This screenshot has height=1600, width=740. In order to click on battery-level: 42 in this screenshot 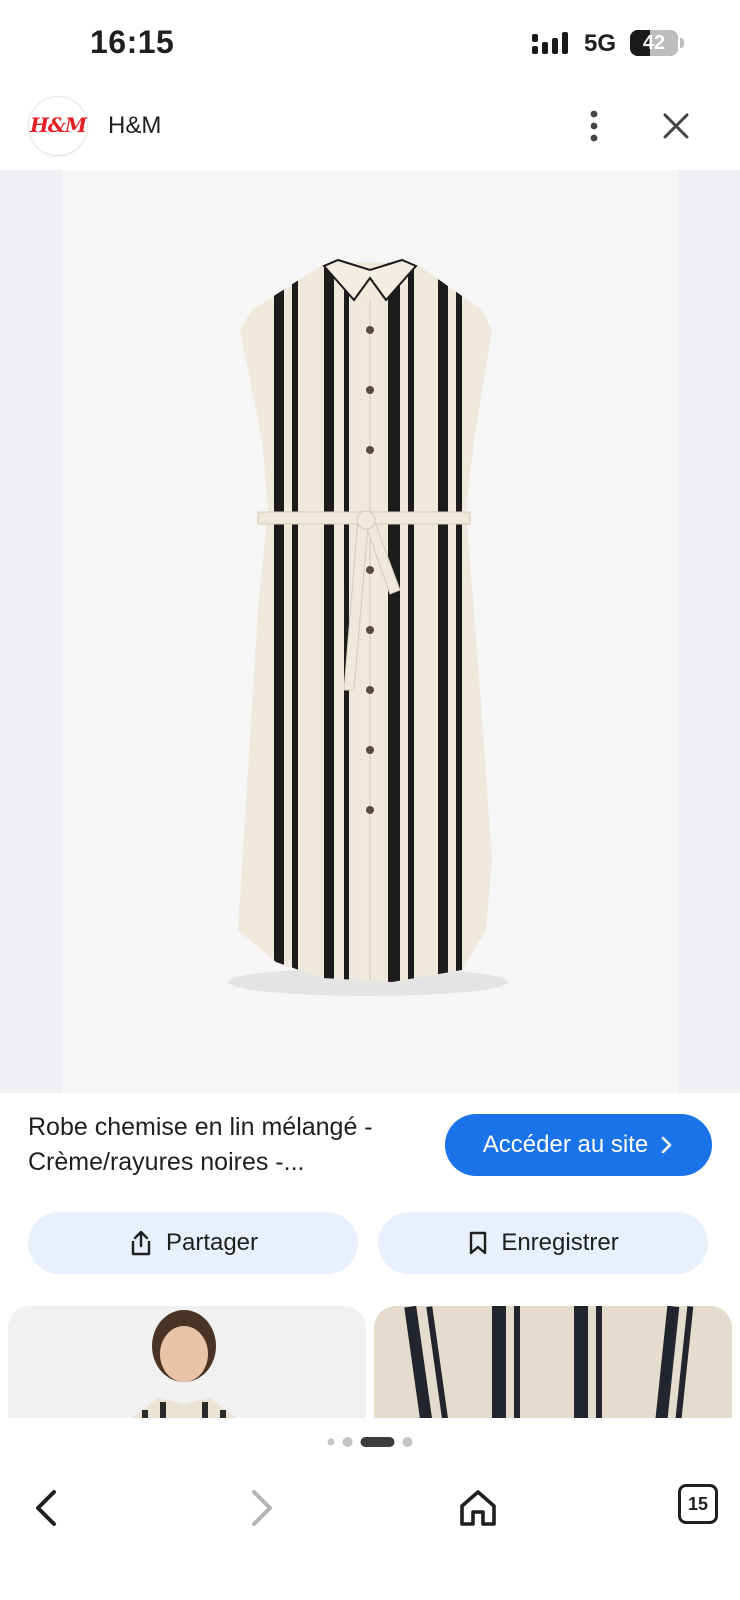, I will do `click(654, 43)`.